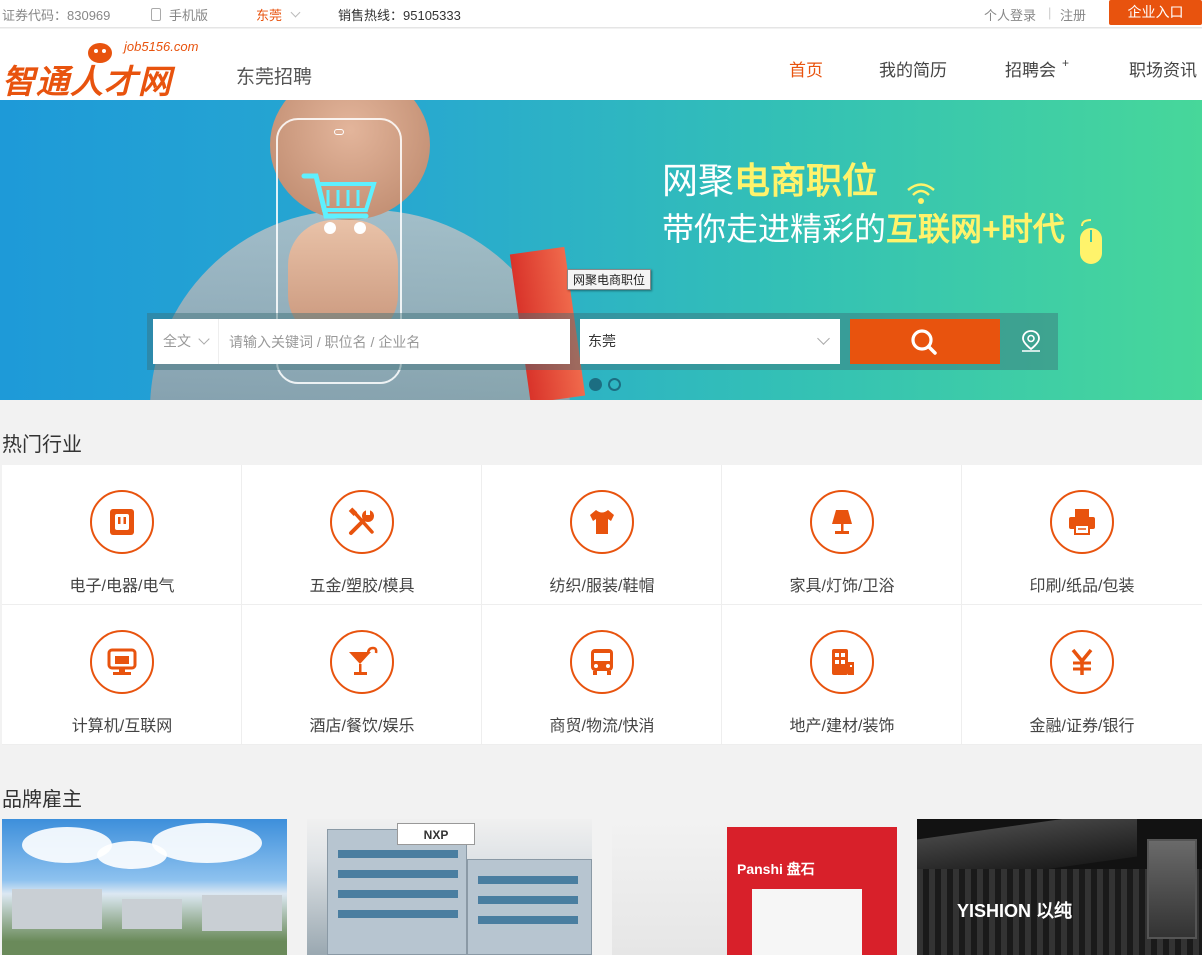 The width and height of the screenshot is (1202, 955). What do you see at coordinates (921, 193) in the screenshot?
I see `wifi-icon` at bounding box center [921, 193].